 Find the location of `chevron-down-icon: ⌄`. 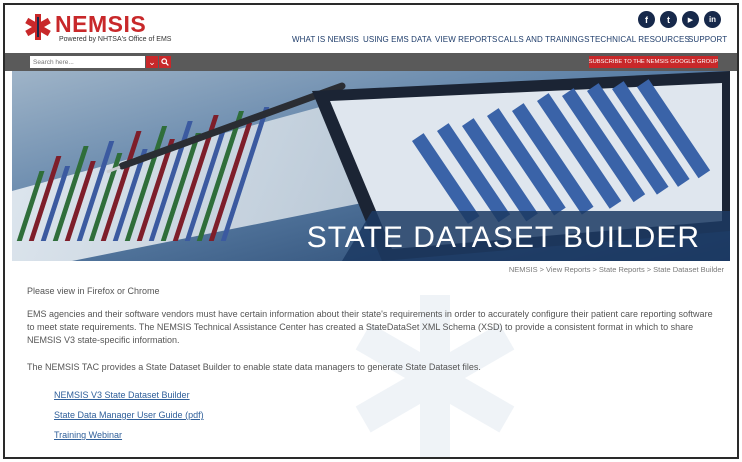

chevron-down-icon: ⌄ is located at coordinates (152, 62).